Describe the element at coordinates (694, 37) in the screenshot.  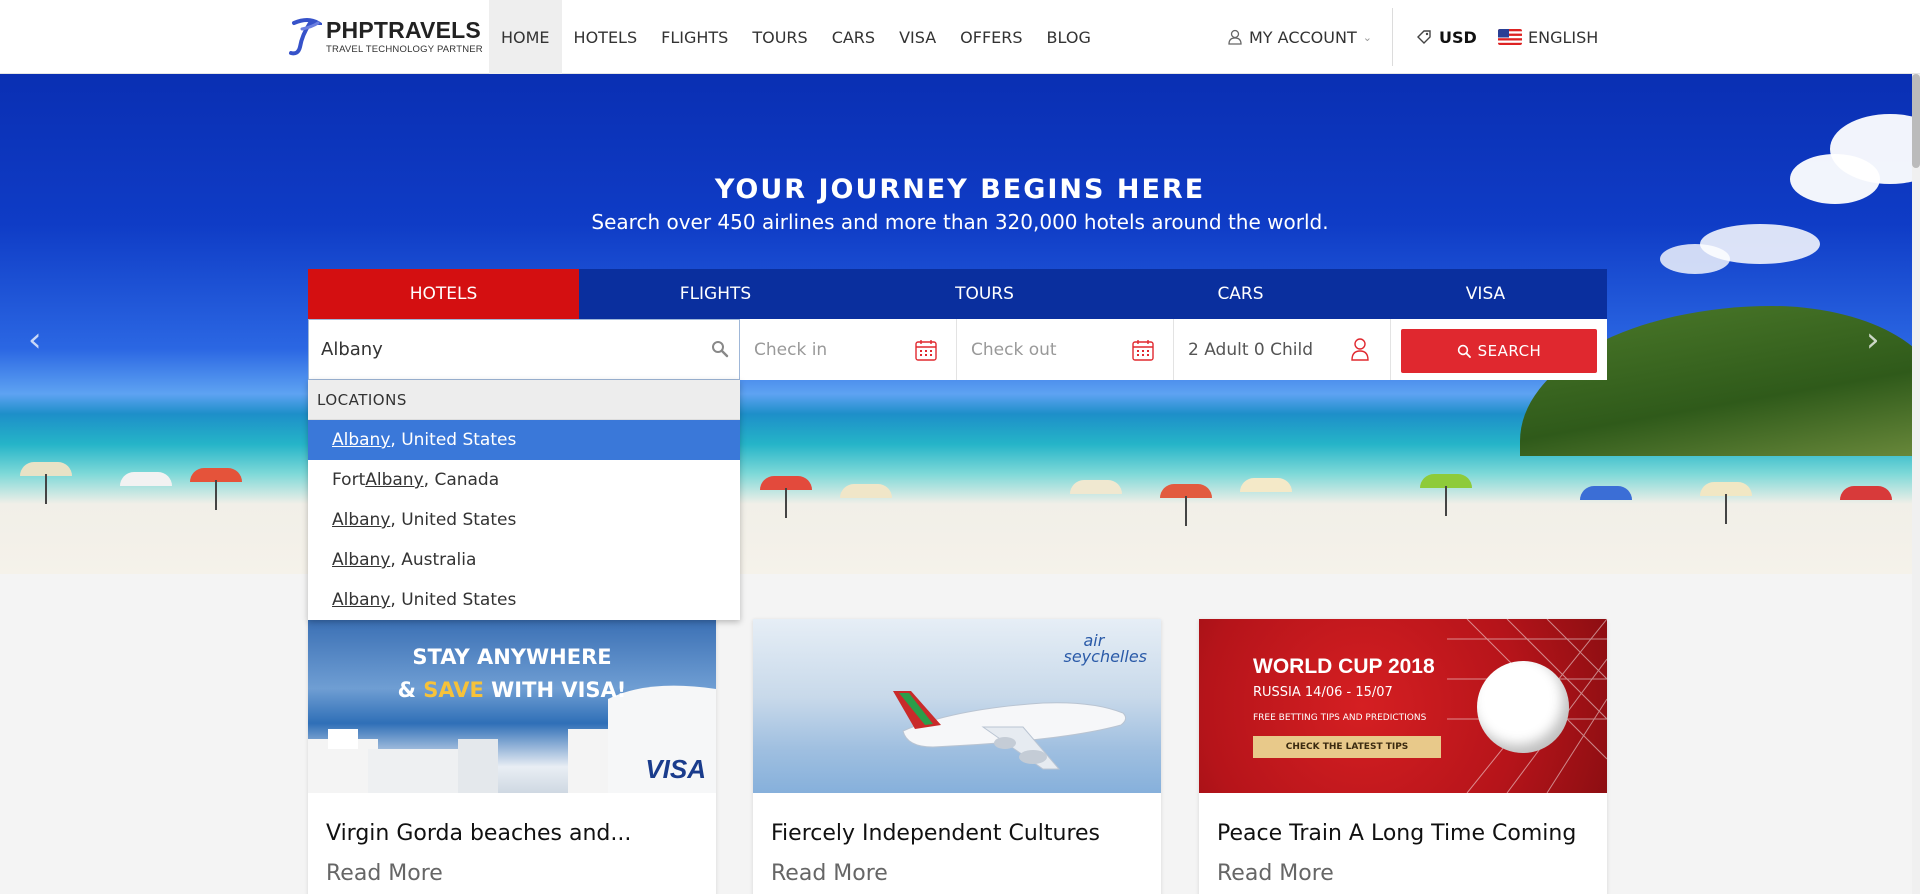
I see `nav-flights: FLIGHTS` at that location.